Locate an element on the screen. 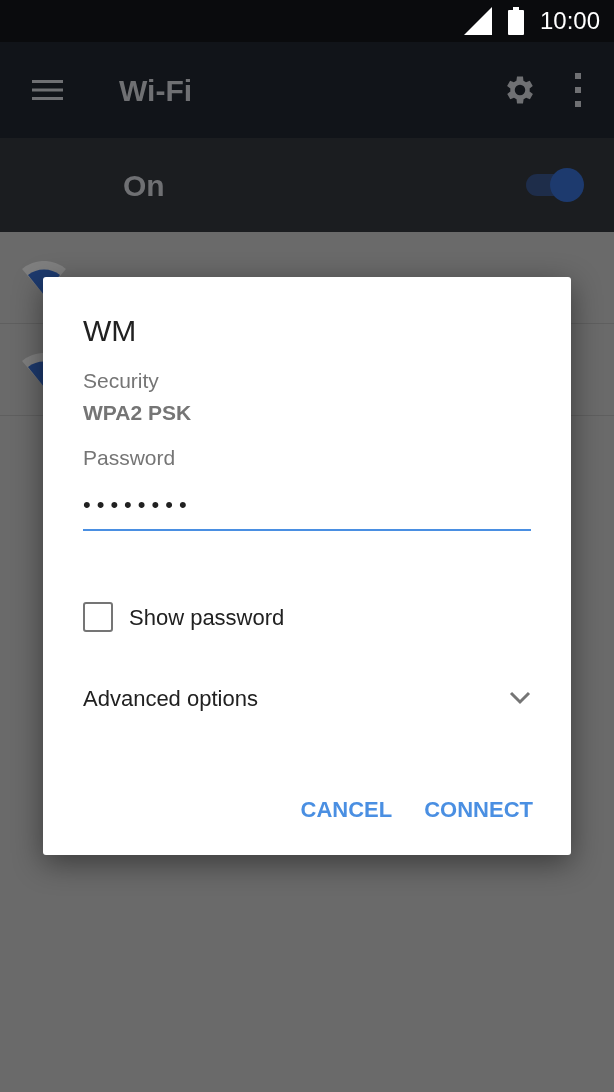 The image size is (614, 1092). wifi-toggle is located at coordinates (554, 185).